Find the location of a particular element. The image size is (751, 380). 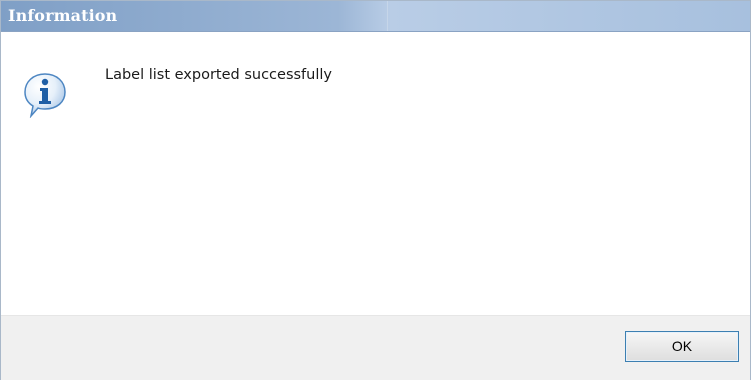

ok-button: OK is located at coordinates (682, 346).